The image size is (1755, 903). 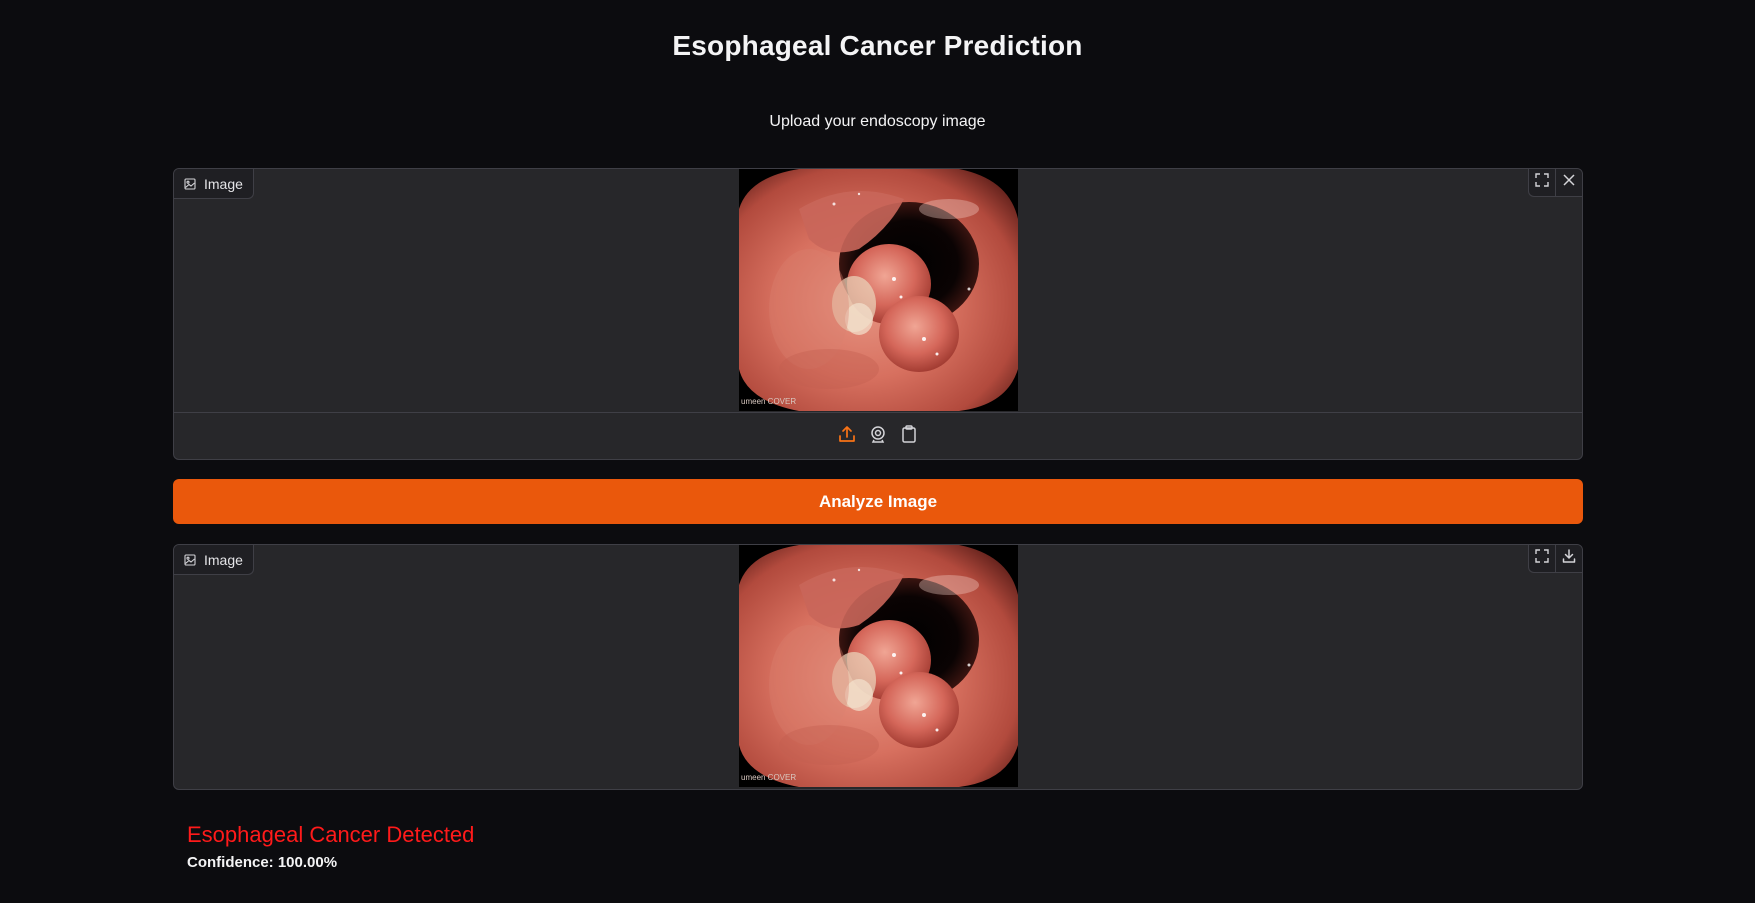 I want to click on webcam-icon, so click(x=878, y=436).